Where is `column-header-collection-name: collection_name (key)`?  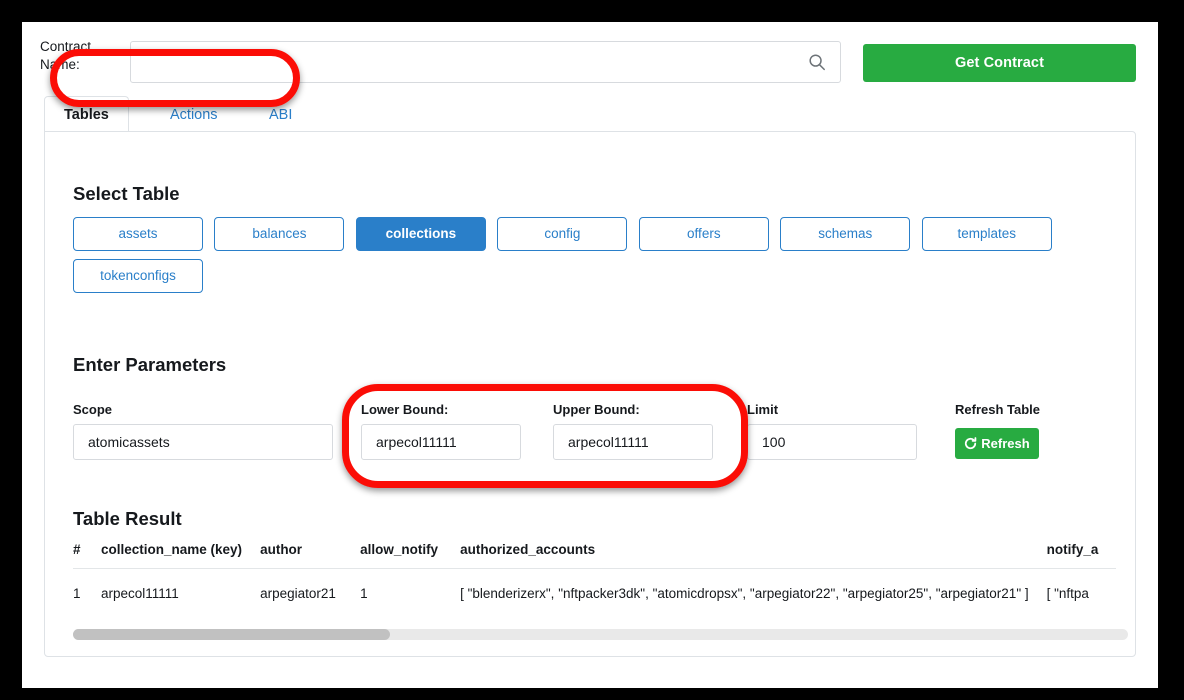 column-header-collection-name: collection_name (key) is located at coordinates (181, 555).